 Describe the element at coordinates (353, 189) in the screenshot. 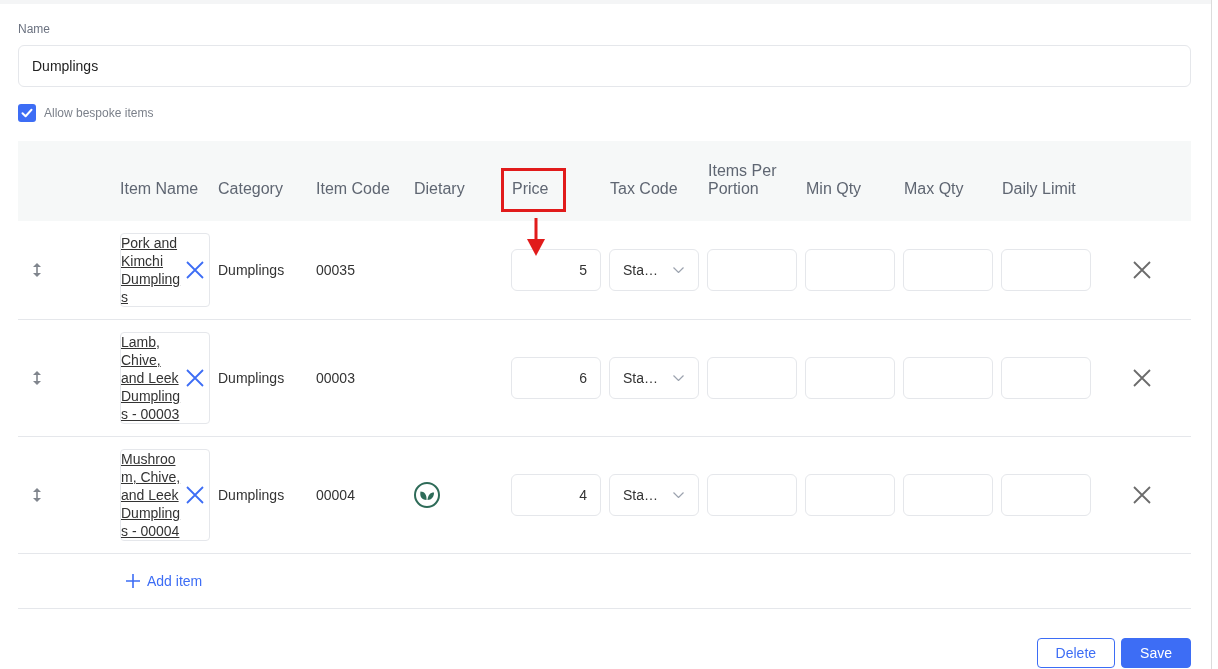

I see `column-header: Item Code` at that location.